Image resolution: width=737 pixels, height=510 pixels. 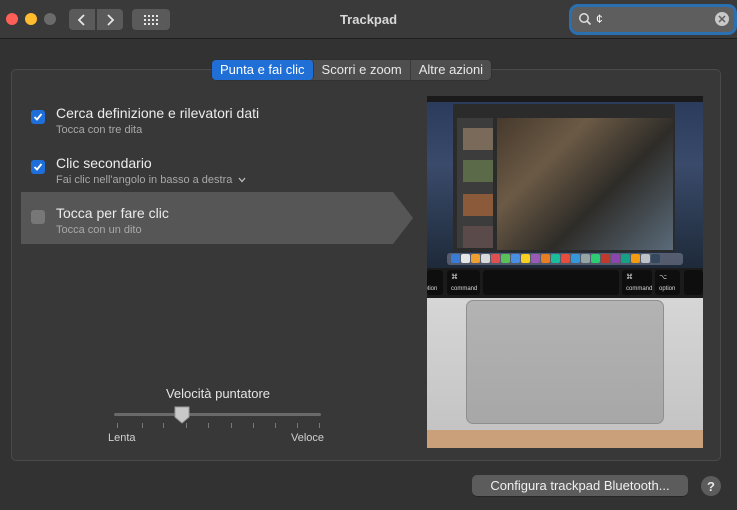 What do you see at coordinates (99, 230) in the screenshot?
I see `option-subtitle: Tocca con un dito` at bounding box center [99, 230].